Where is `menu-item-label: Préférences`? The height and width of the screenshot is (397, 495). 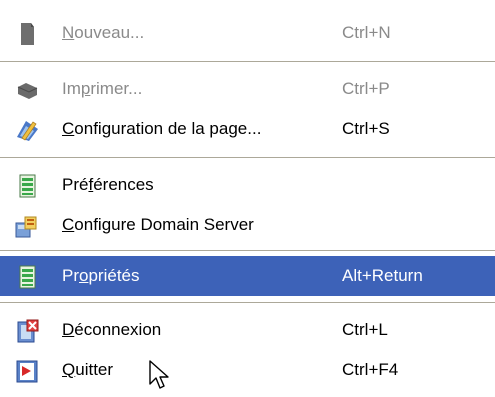 menu-item-label: Préférences is located at coordinates (108, 184).